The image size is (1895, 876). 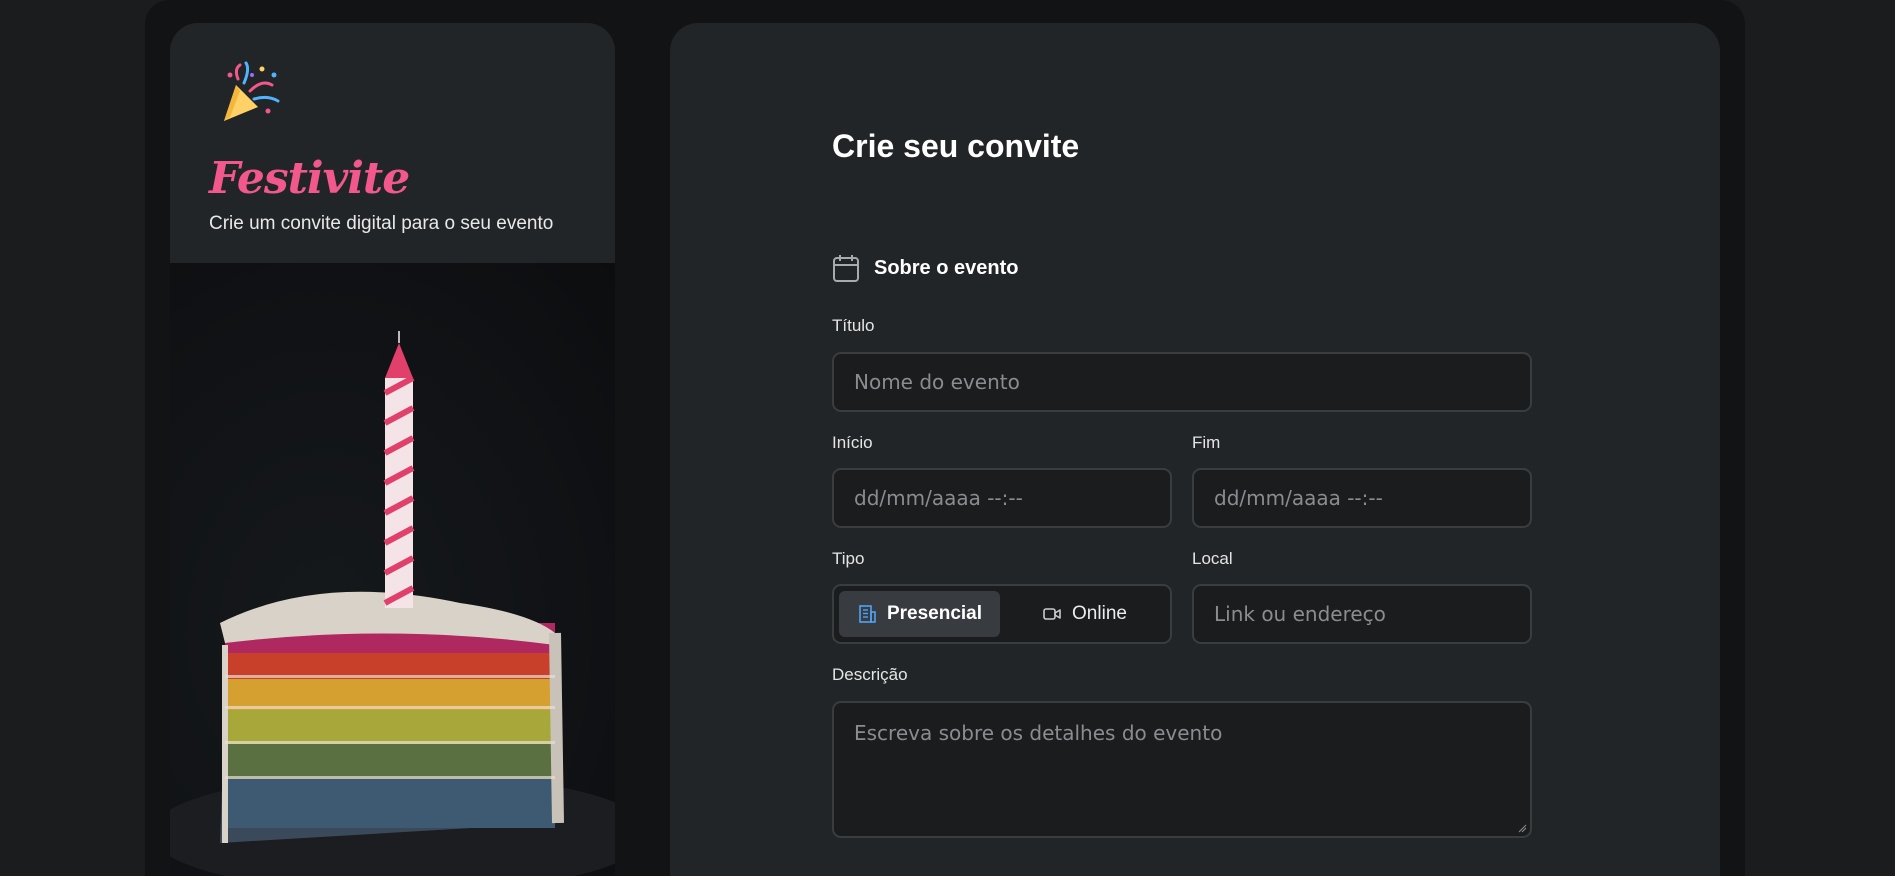 I want to click on titulo-field, so click(x=1182, y=382).